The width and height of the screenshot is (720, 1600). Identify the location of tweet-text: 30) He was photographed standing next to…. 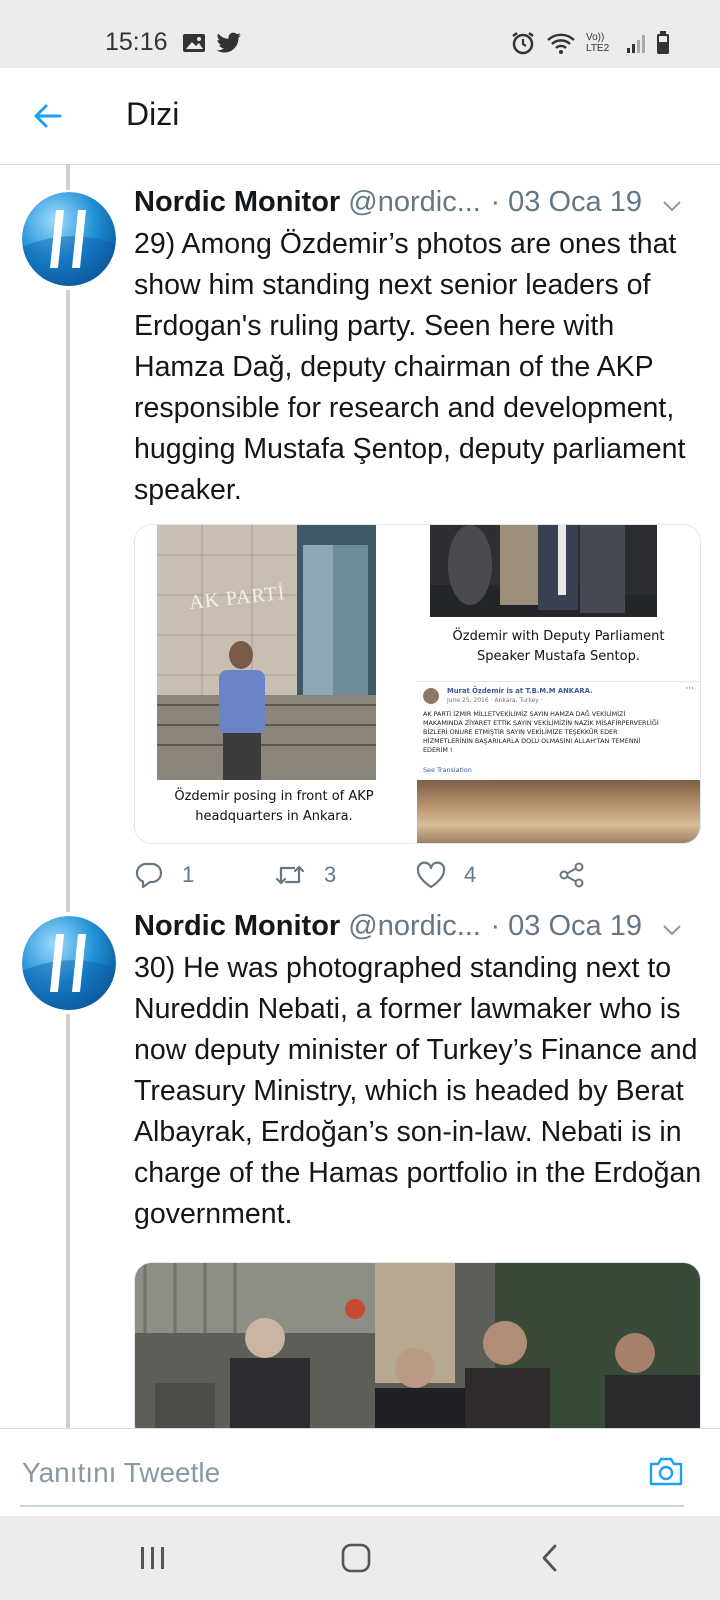
(418, 1091).